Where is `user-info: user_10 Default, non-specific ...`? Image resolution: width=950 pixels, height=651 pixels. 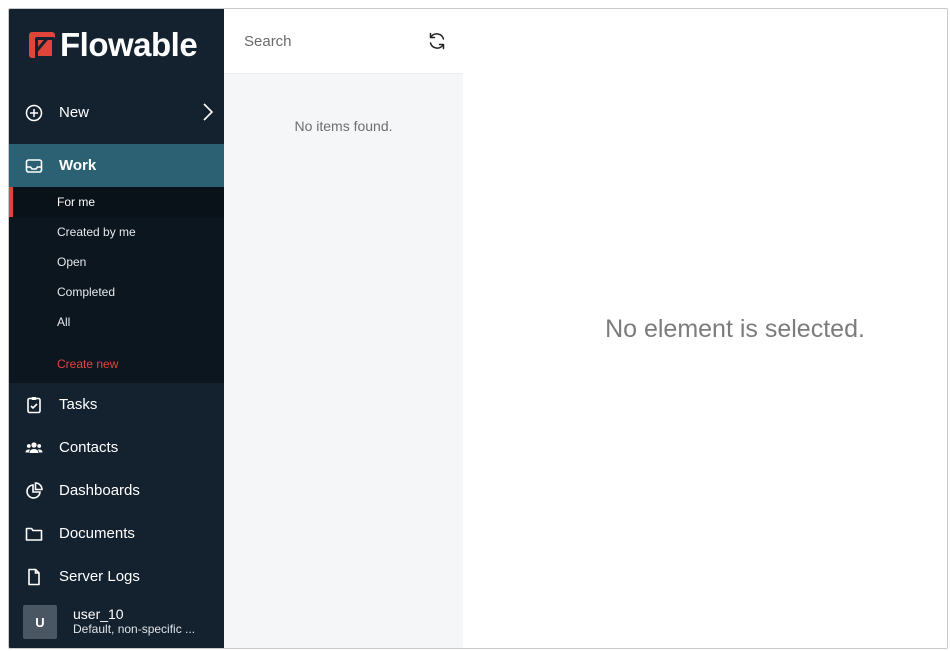
user-info: user_10 Default, non-specific ... is located at coordinates (148, 622).